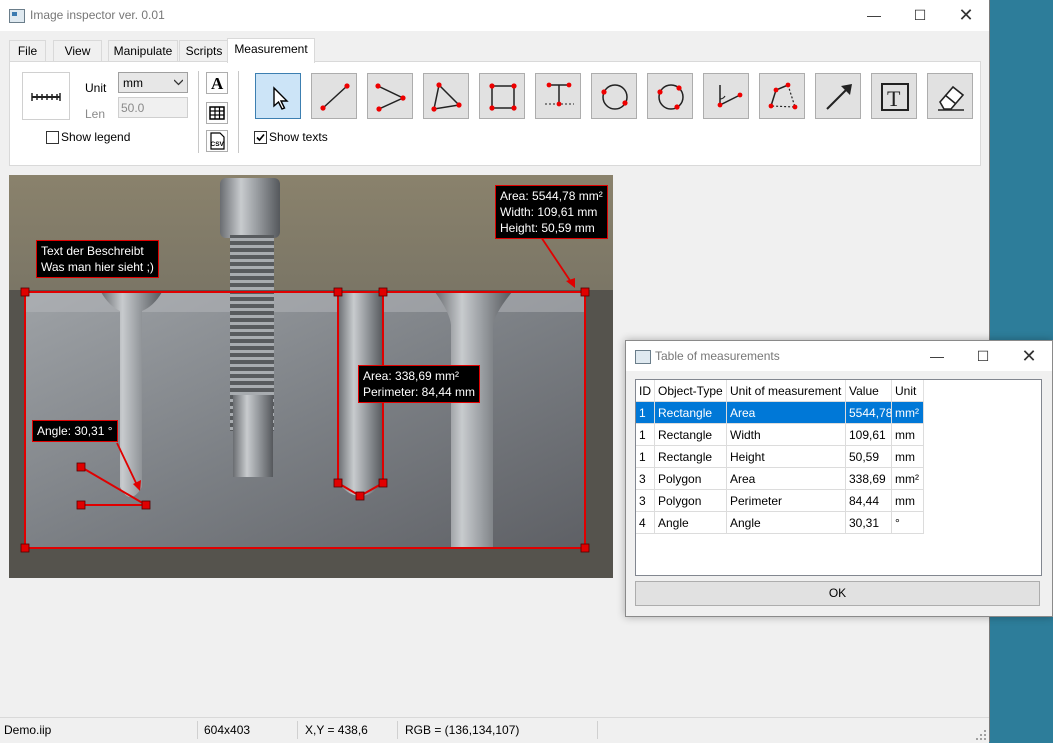 The image size is (1053, 743). Describe the element at coordinates (869, 435) in the screenshot. I see `cell-value: 109,61` at that location.